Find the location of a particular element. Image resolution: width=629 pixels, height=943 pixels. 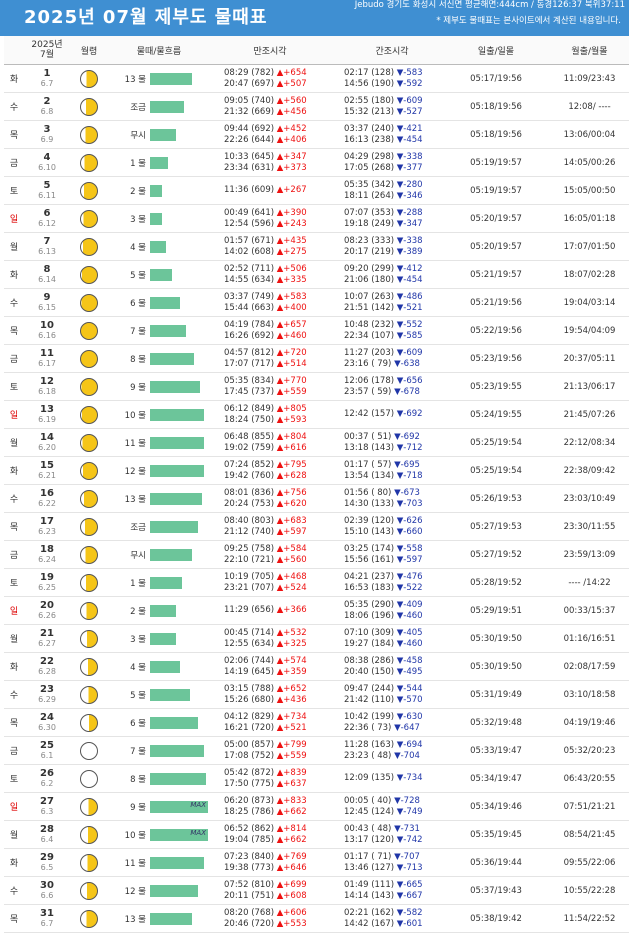

solar-date: 25 is located at coordinates (47, 745).